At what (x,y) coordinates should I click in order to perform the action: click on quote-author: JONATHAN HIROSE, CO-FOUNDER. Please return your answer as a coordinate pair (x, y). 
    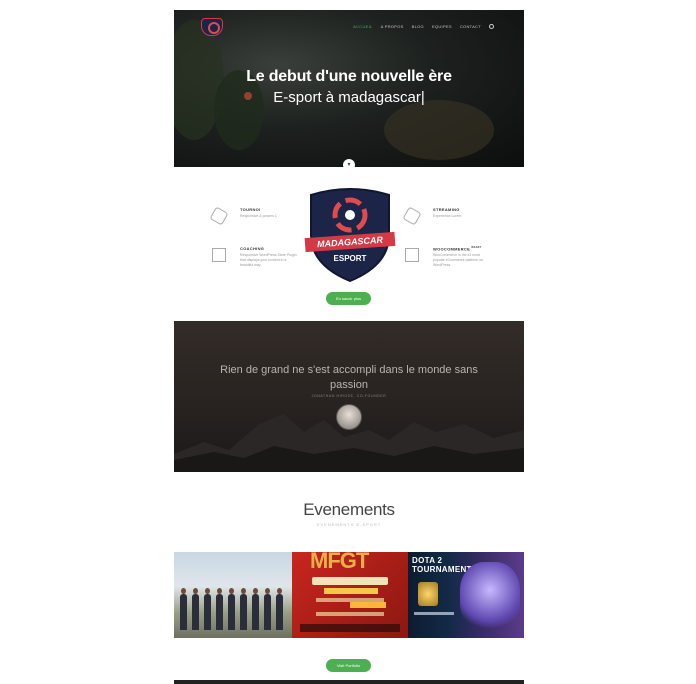
    Looking at the image, I should click on (349, 396).